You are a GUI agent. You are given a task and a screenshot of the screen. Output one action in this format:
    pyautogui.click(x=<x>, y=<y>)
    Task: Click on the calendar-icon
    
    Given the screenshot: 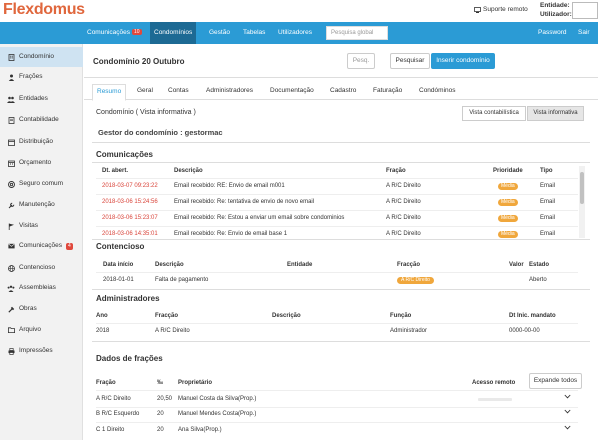 What is the action you would take?
    pyautogui.click(x=11, y=142)
    